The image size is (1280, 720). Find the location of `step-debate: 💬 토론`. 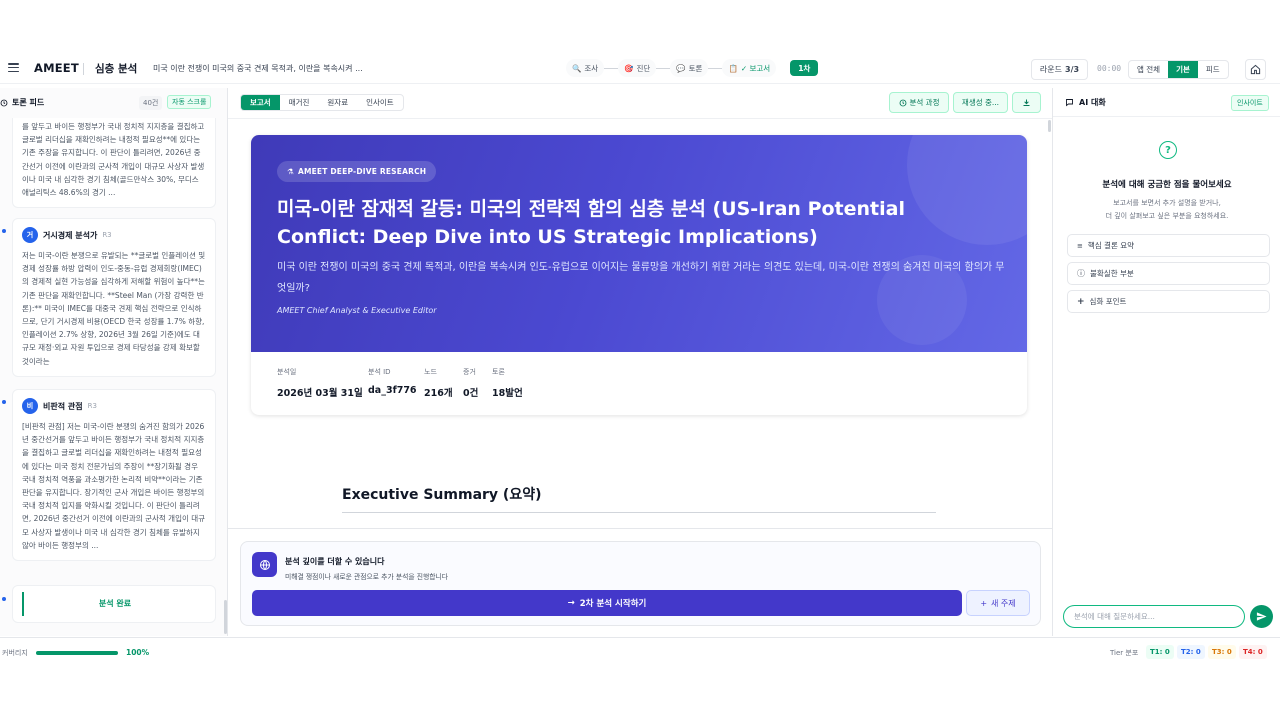

step-debate: 💬 토론 is located at coordinates (689, 68).